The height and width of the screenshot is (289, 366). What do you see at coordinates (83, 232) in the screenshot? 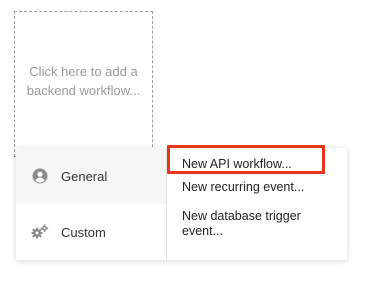
I see `category-custom-label: Custom` at bounding box center [83, 232].